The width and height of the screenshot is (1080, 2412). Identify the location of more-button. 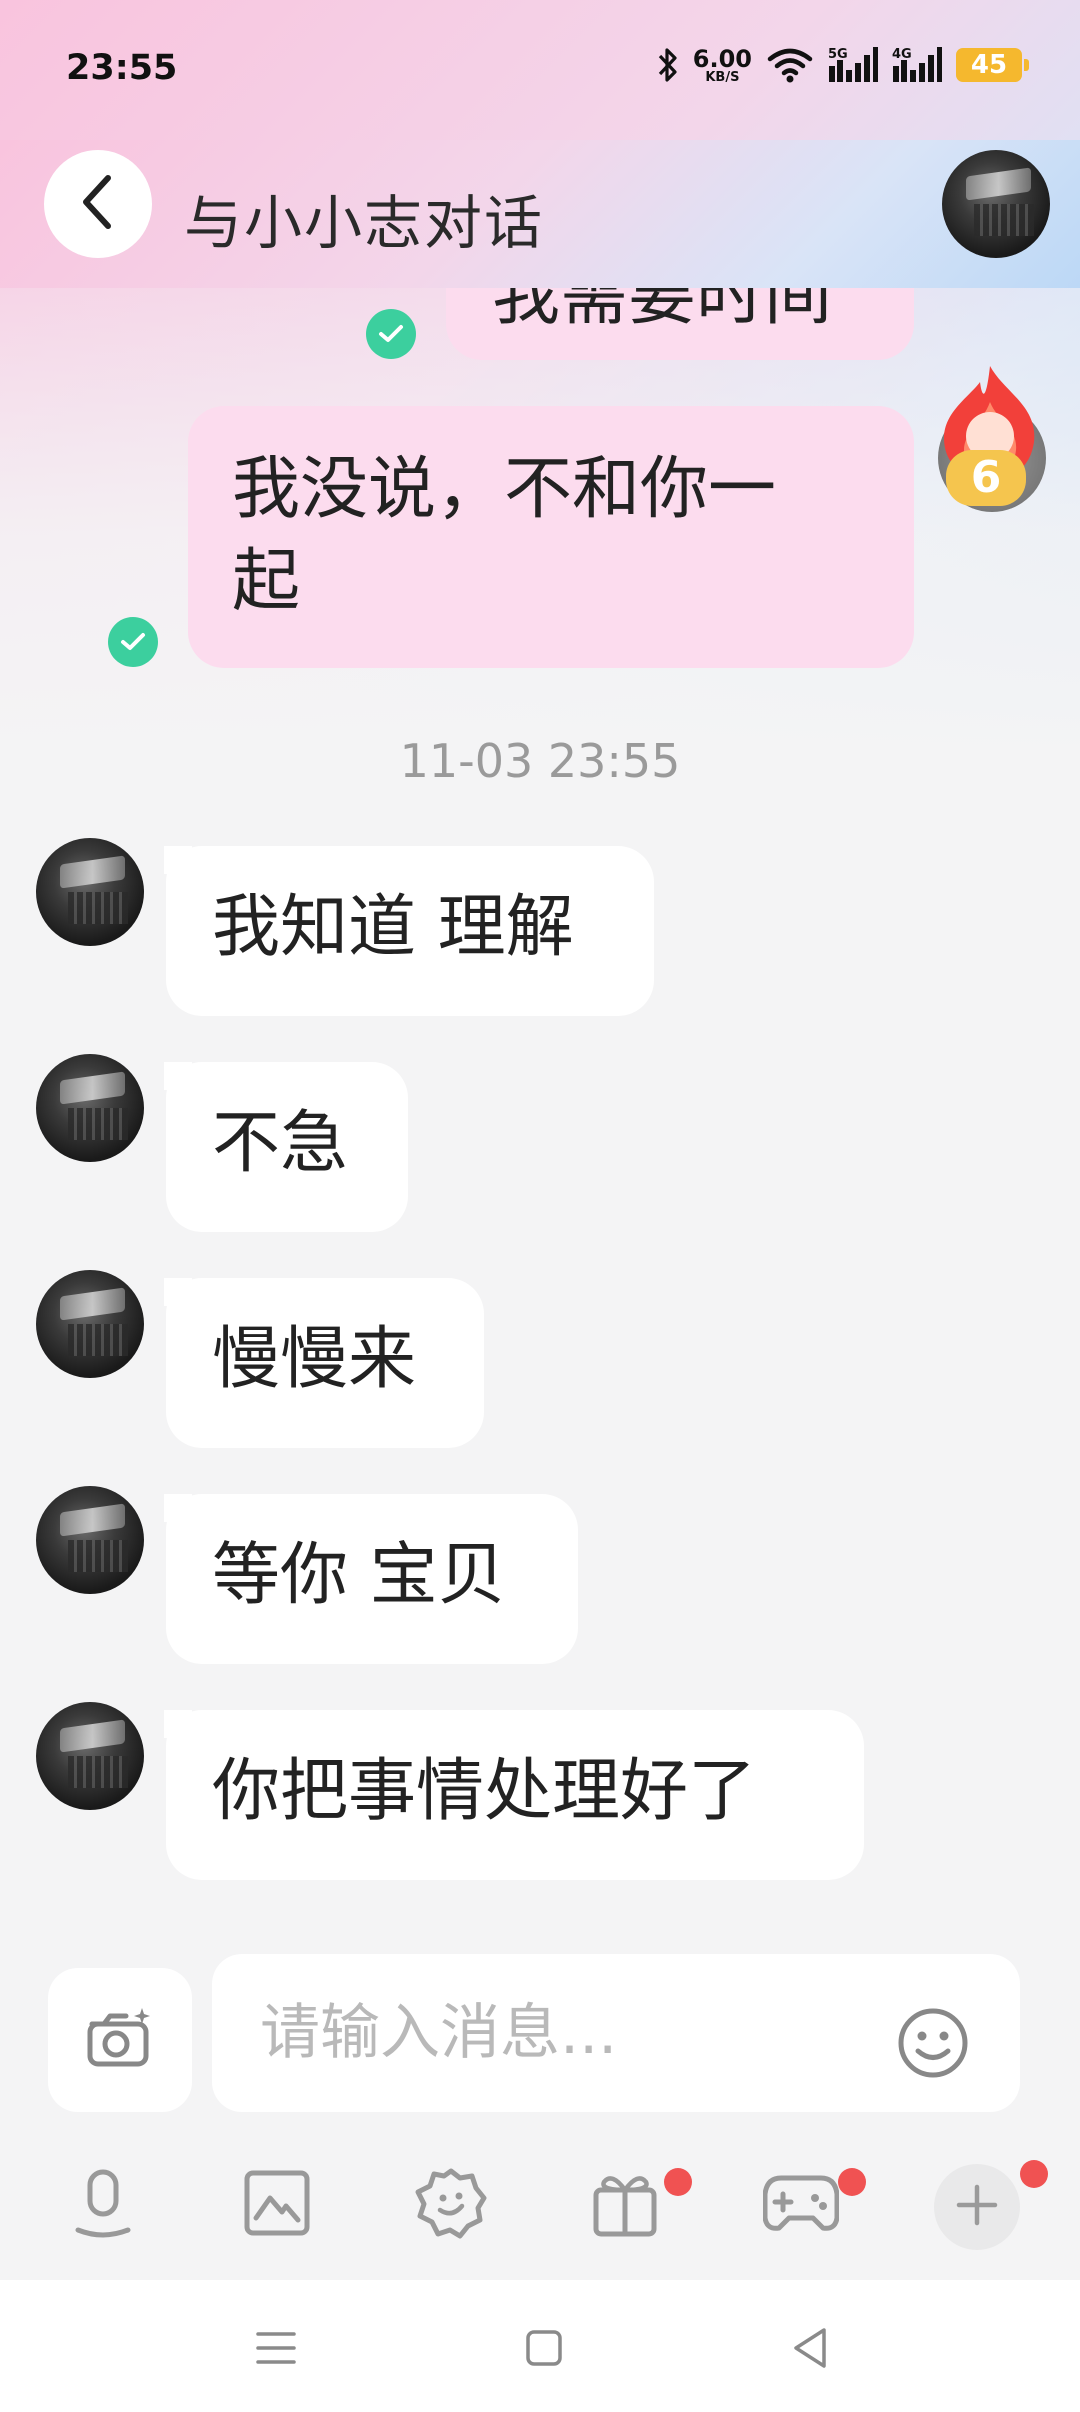
(977, 2207).